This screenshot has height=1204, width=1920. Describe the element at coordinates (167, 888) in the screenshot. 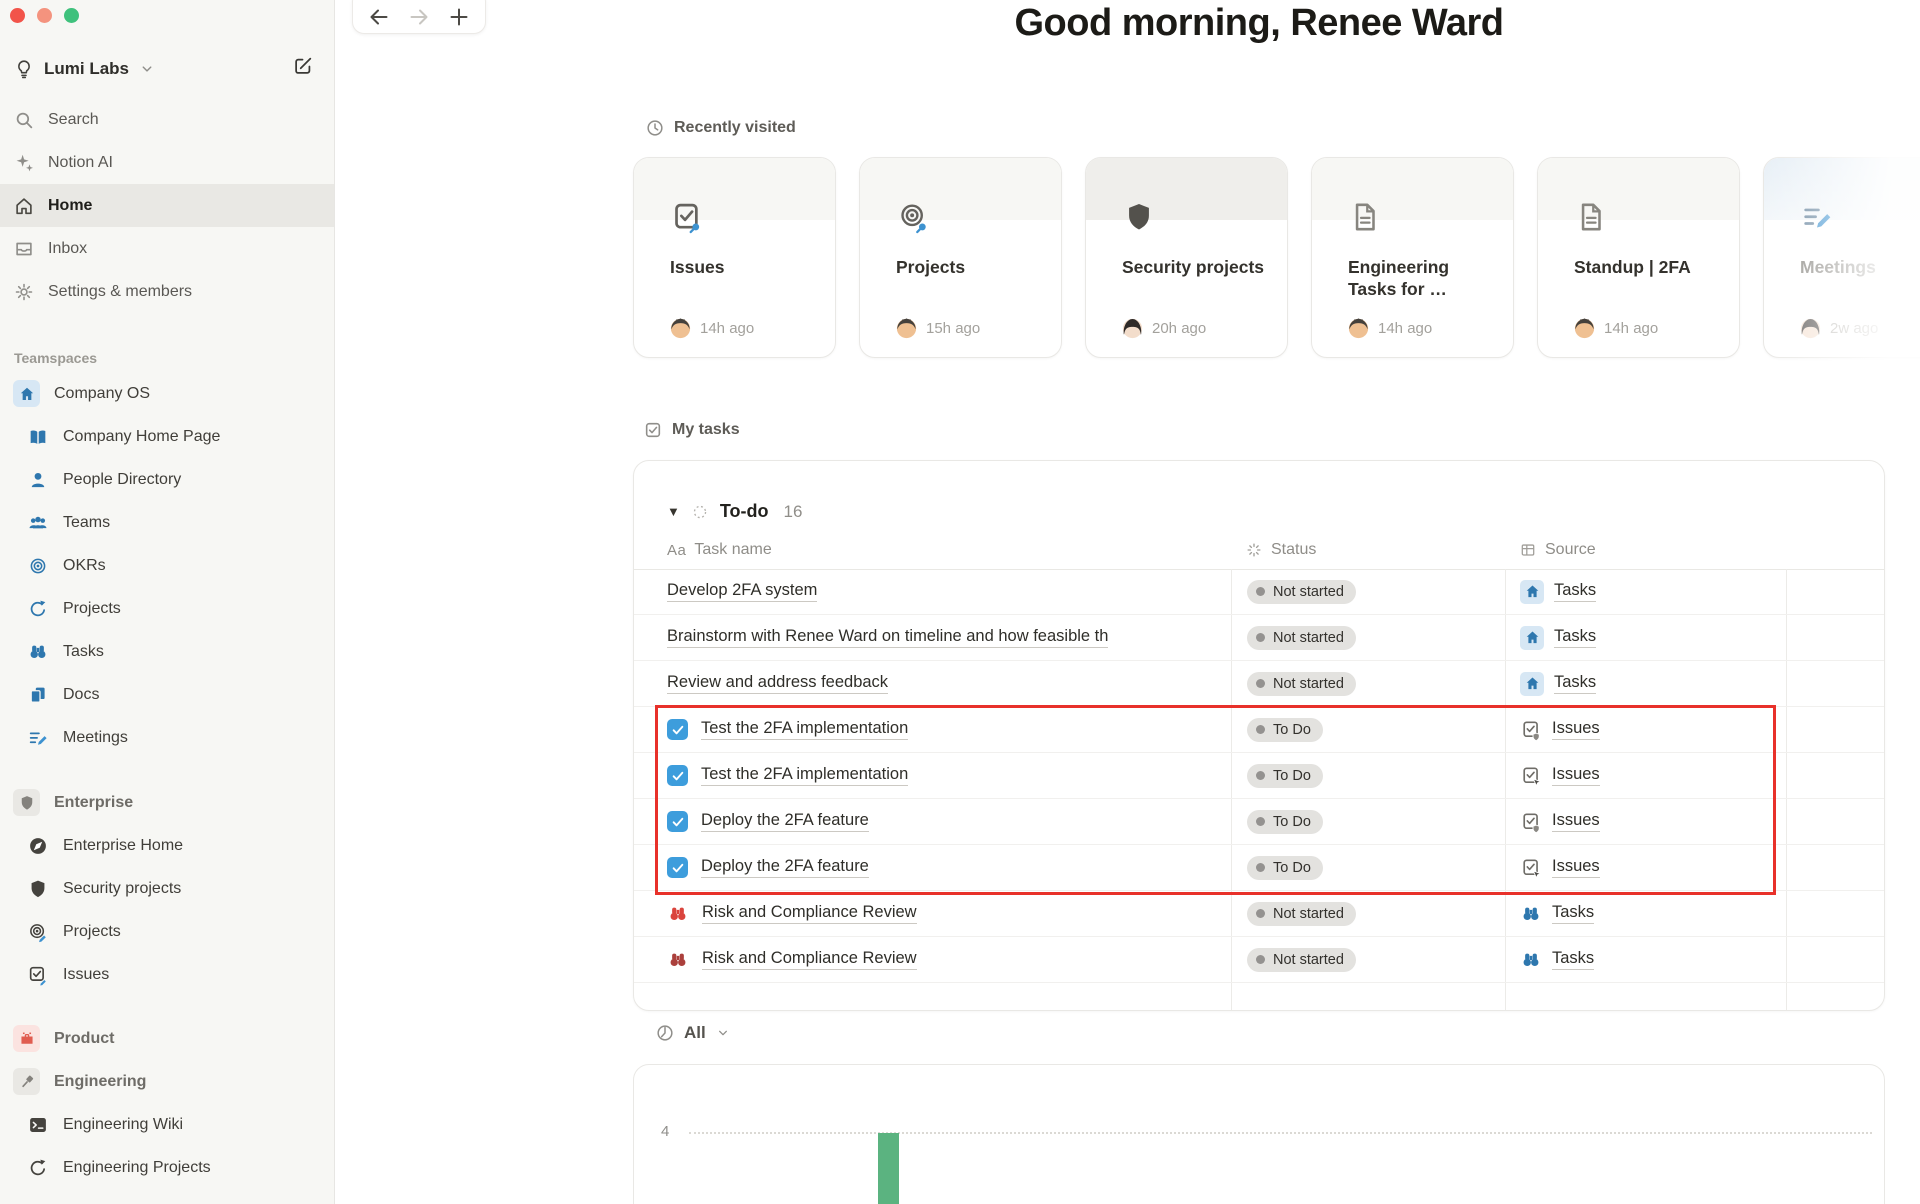

I see `sidebar-item-security-projects: Security projects` at that location.